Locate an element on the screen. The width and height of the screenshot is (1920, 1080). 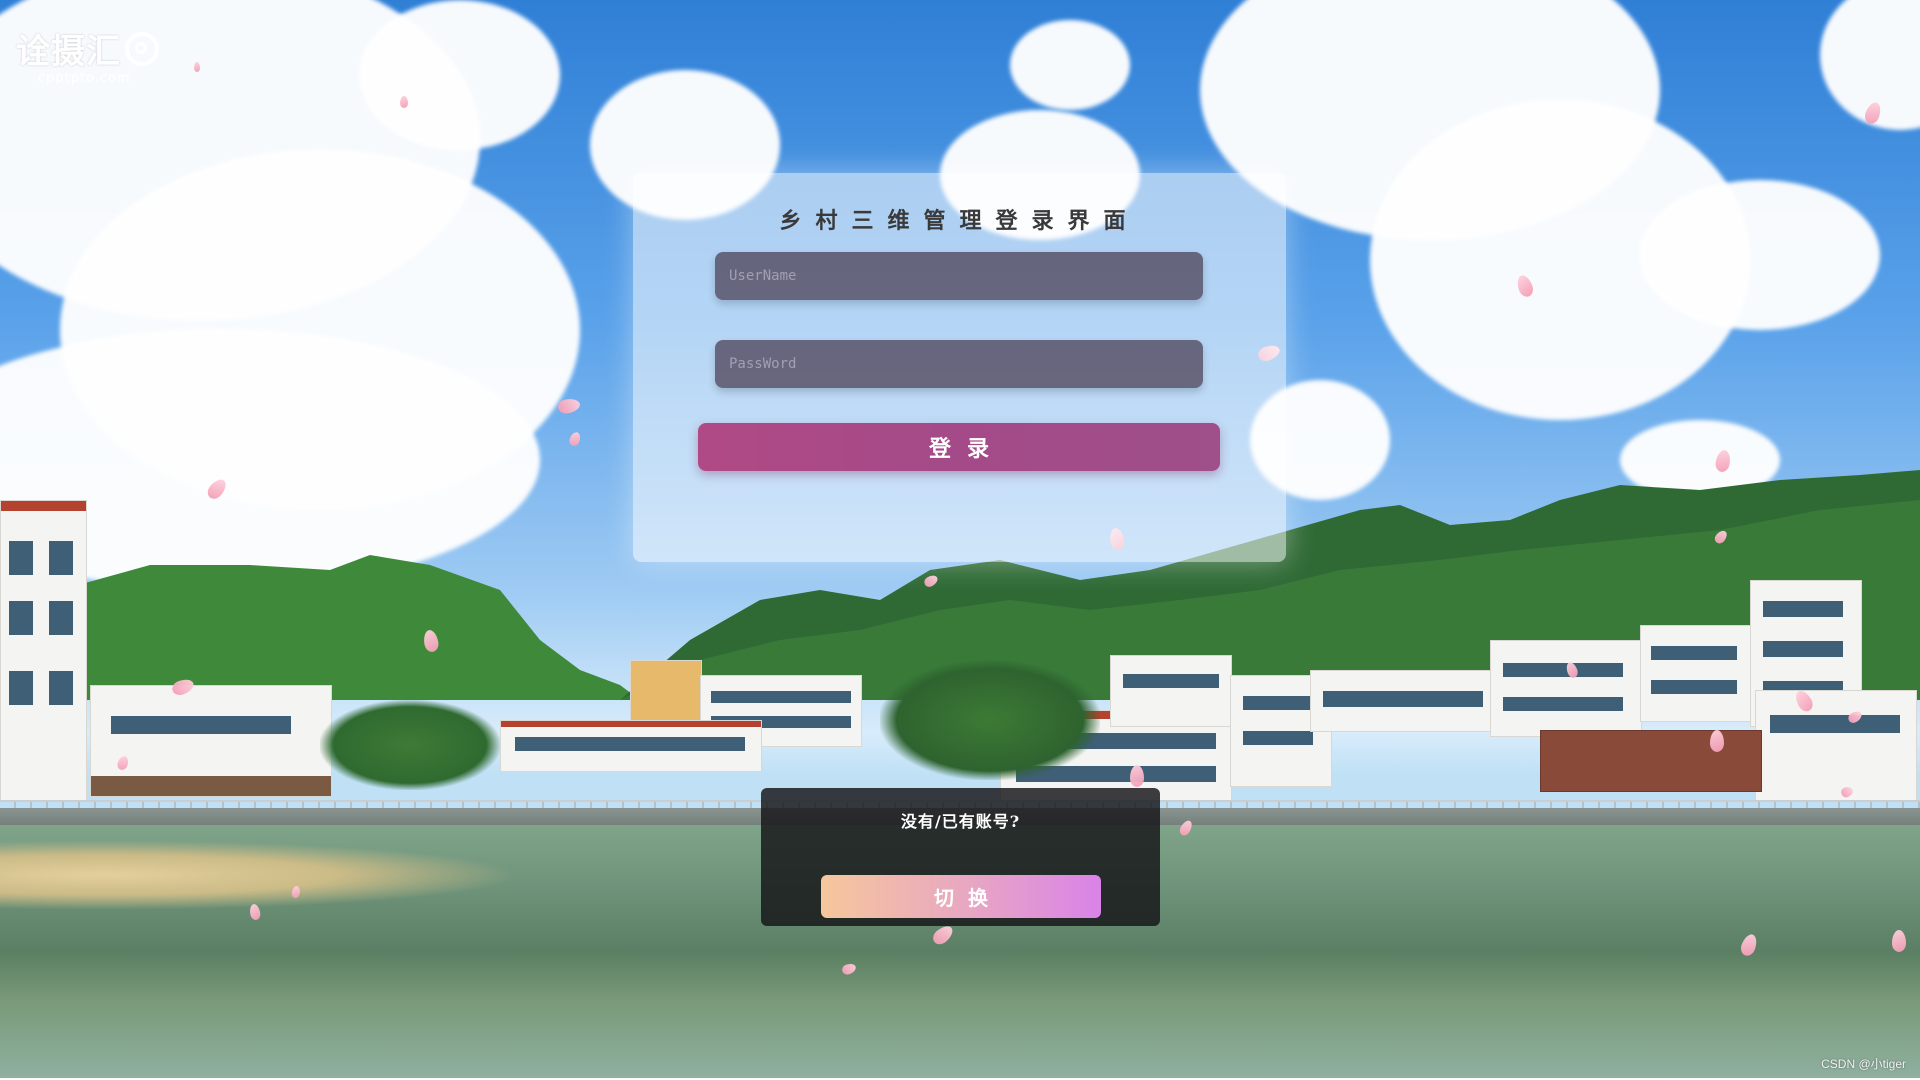
login-button: 登录 is located at coordinates (959, 447).